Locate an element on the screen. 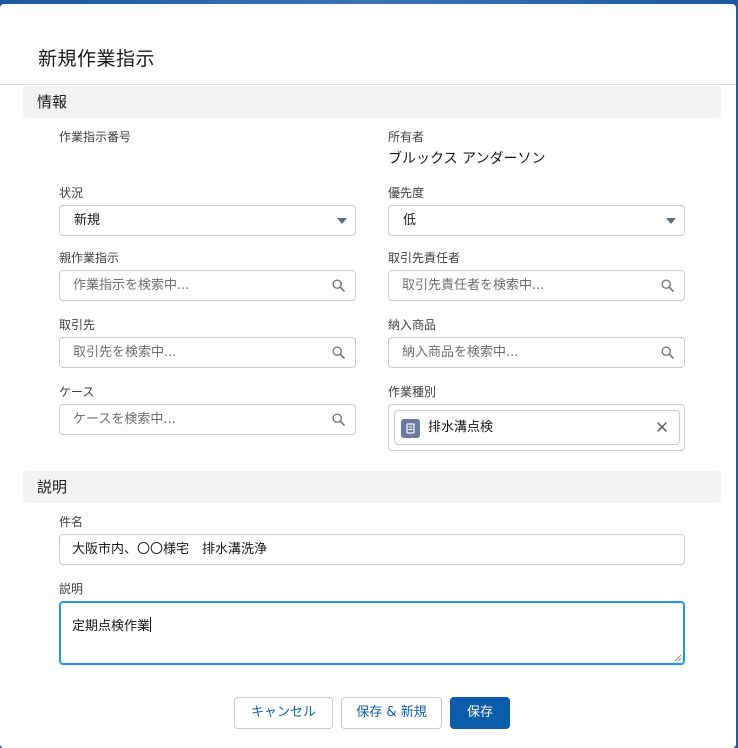 The width and height of the screenshot is (738, 748). work-type-label: 作業種別 is located at coordinates (412, 392).